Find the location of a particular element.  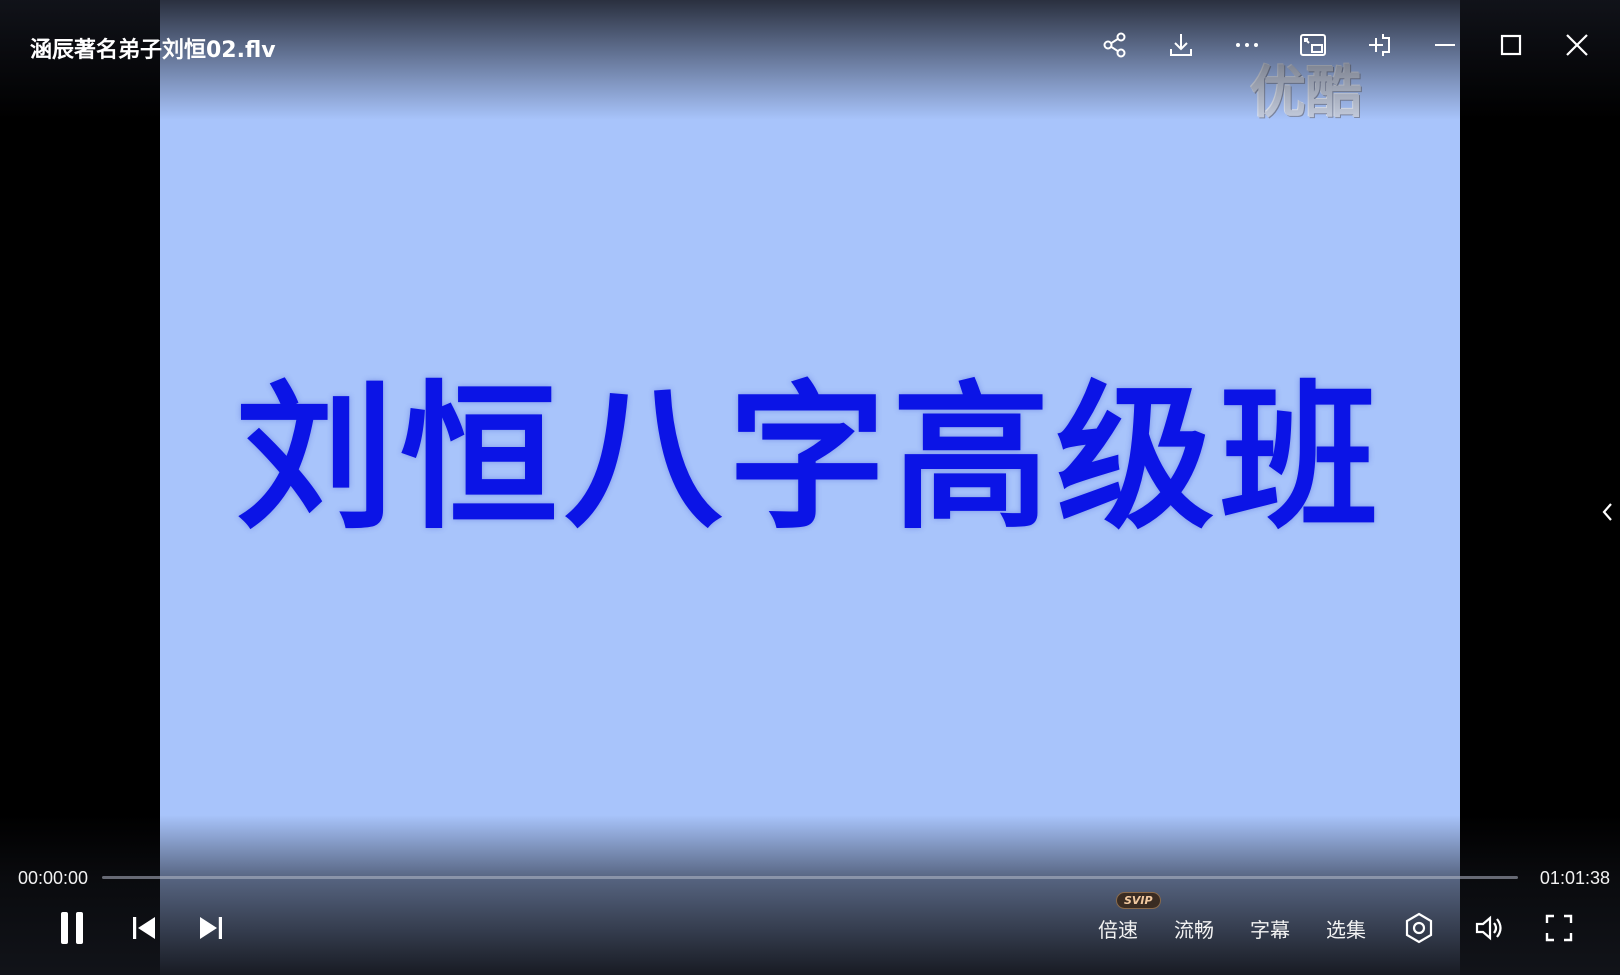

svip-badge: SVIP is located at coordinates (1138, 900).